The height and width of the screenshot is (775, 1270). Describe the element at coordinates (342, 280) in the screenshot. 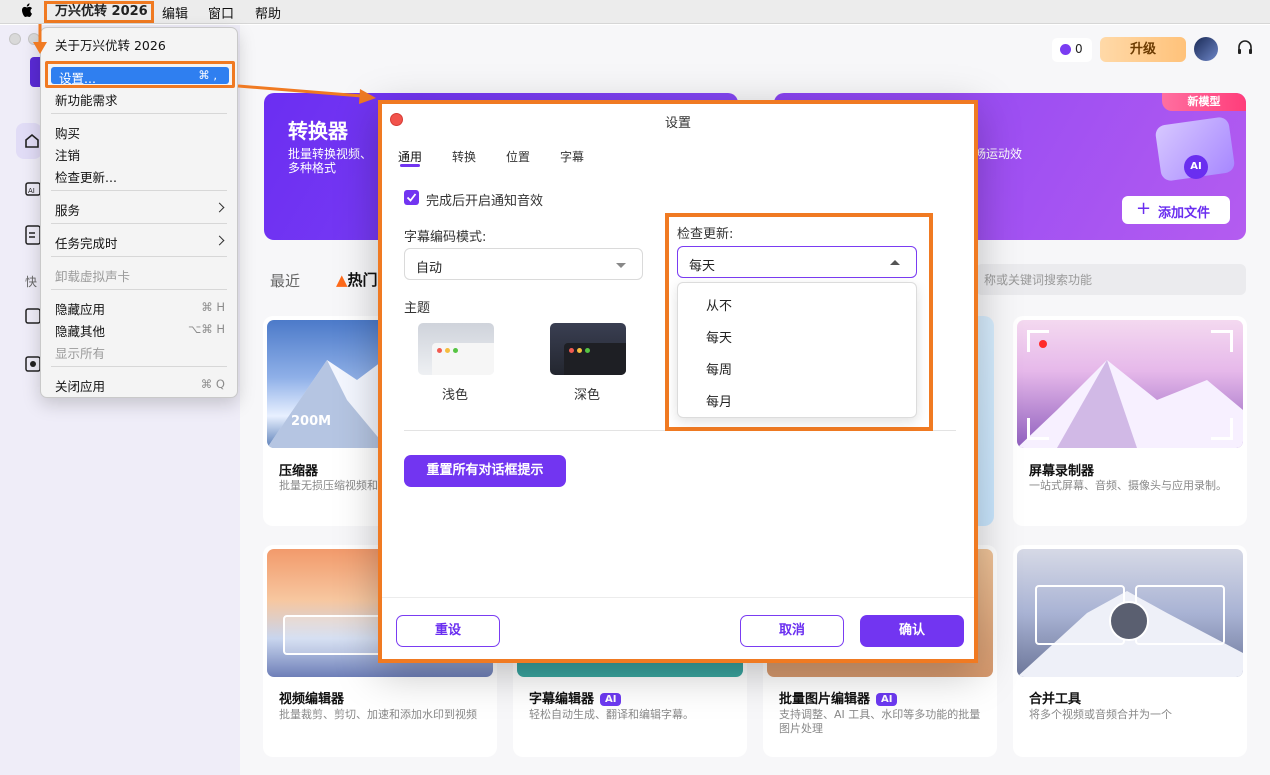

I see `flame-icon: ▲` at that location.